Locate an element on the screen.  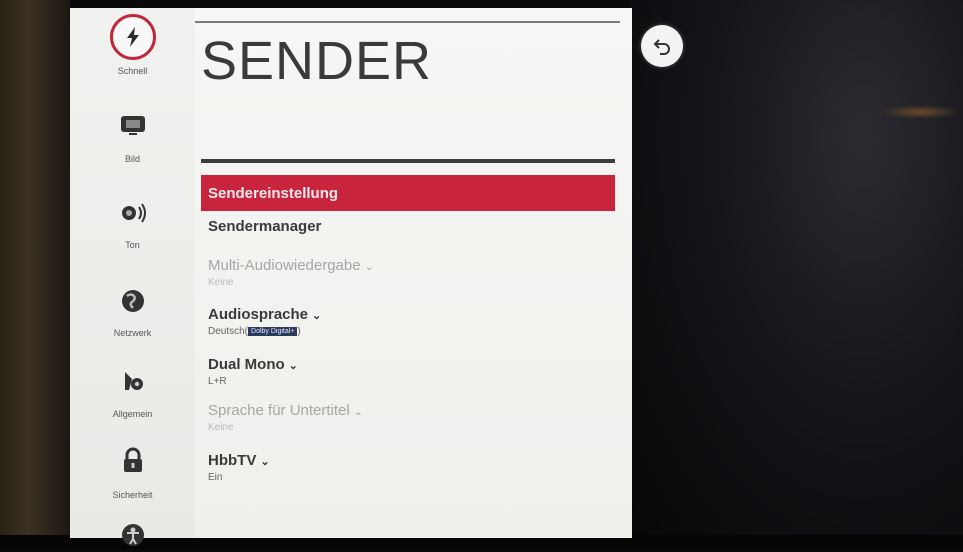
menu-item-label: Sendereinstellung is located at coordinates (273, 193).